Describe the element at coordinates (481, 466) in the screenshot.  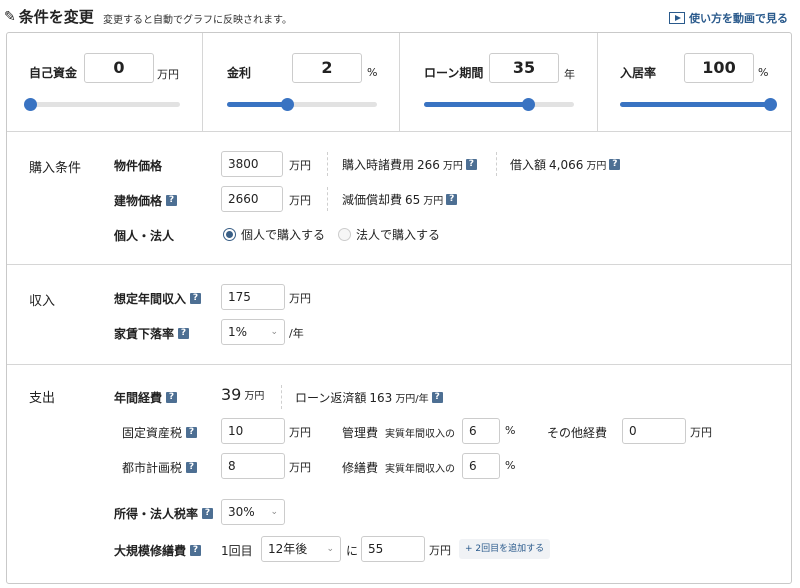
I see `repair-fee-input: 6` at that location.